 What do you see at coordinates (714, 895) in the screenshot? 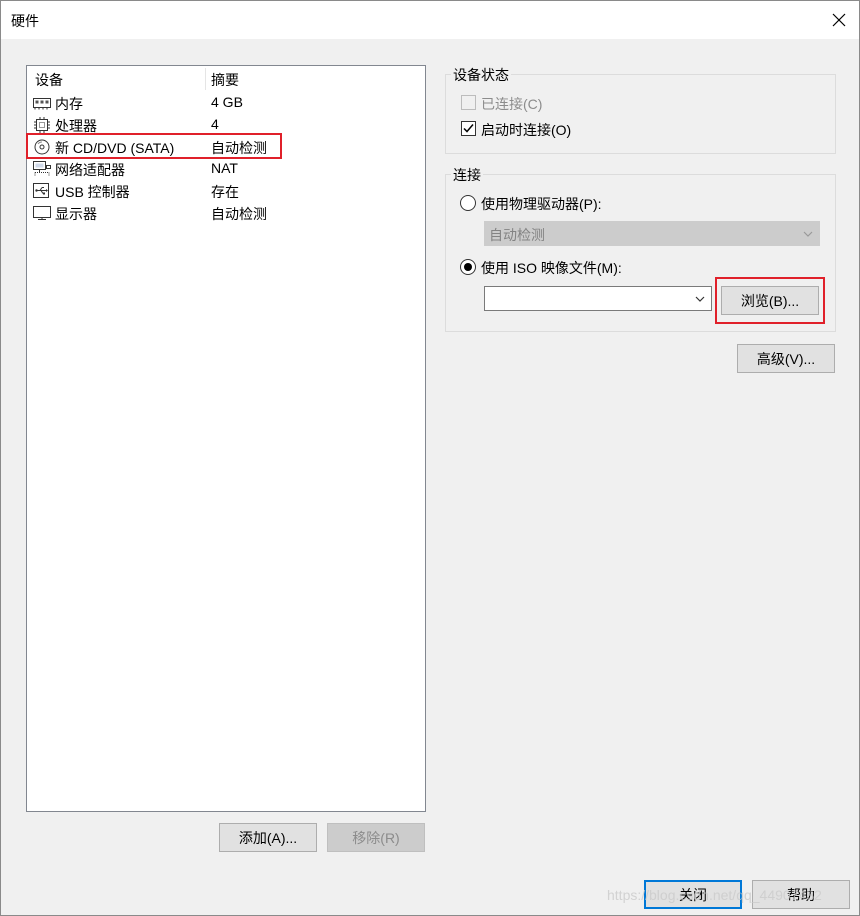
I see `watermark-text: https://blog.csdn.net/qq_44907482` at bounding box center [714, 895].